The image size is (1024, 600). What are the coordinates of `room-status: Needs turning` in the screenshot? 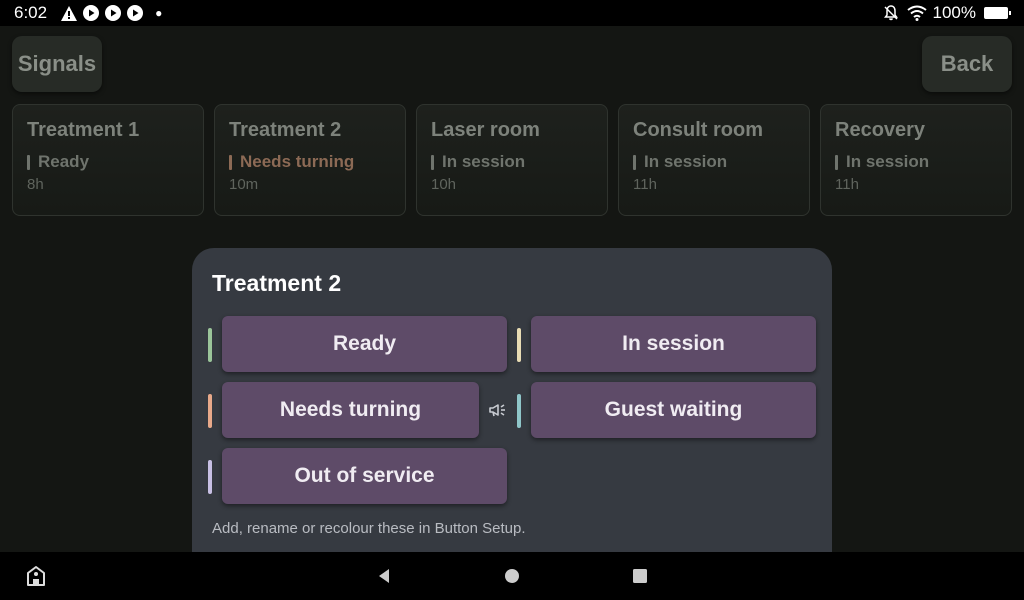 It's located at (310, 162).